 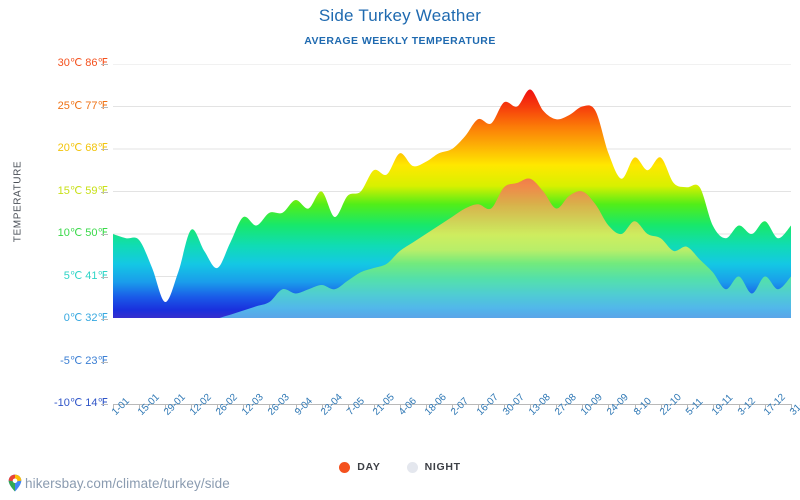 I want to click on x-tick-label: 1-01, so click(x=121, y=406).